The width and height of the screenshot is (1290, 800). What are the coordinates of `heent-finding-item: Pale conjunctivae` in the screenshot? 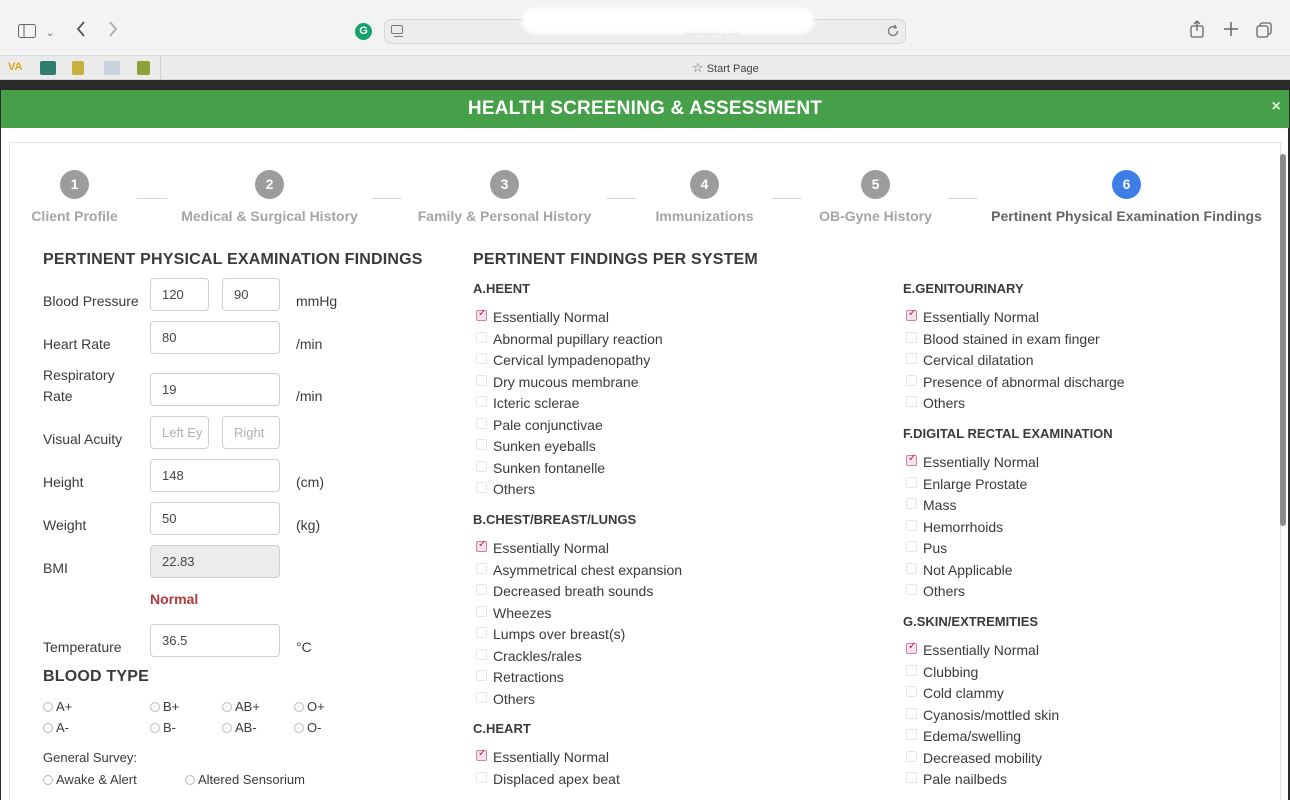 It's located at (539, 425).